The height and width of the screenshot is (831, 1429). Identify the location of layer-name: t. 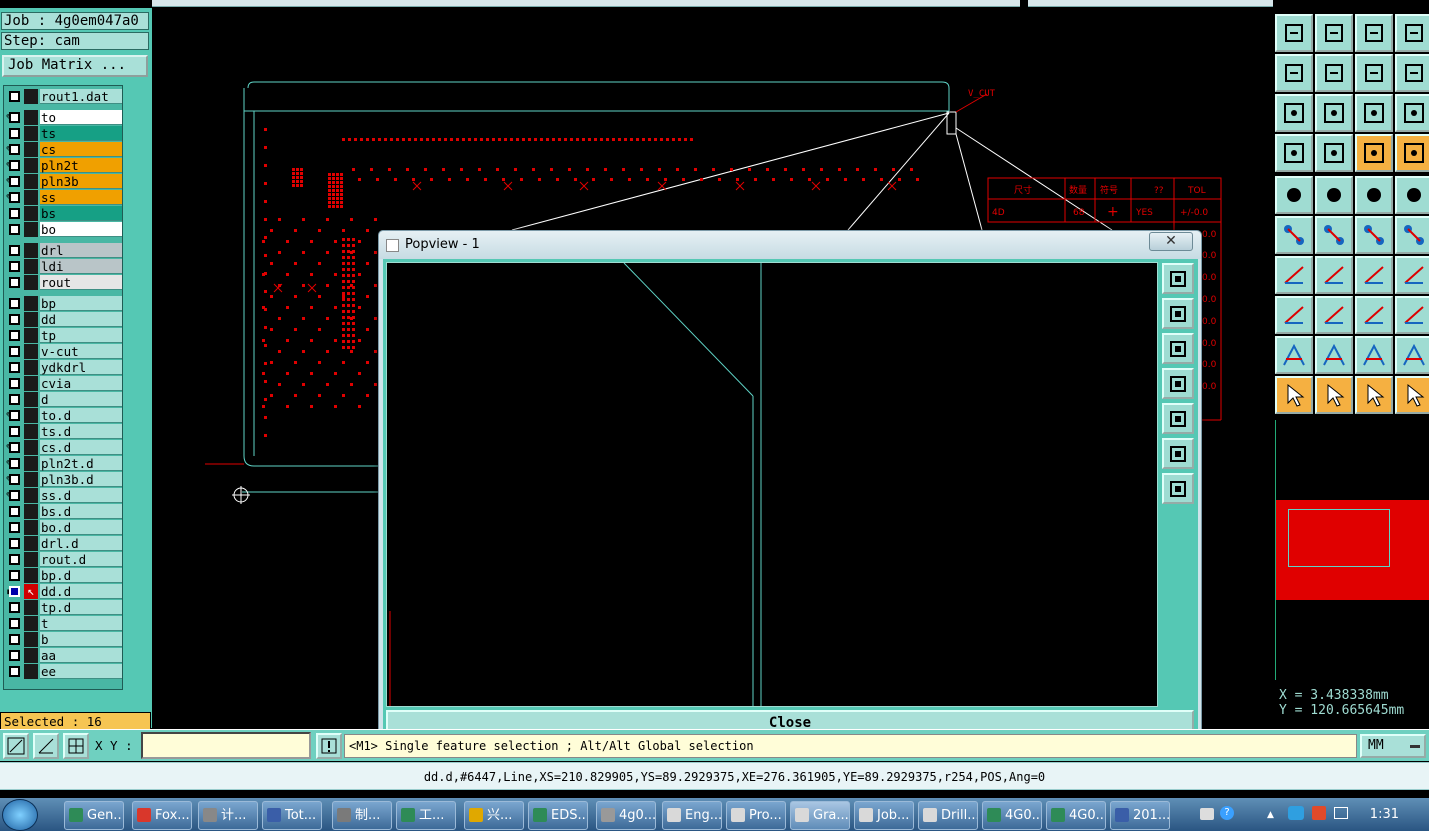
(81, 623).